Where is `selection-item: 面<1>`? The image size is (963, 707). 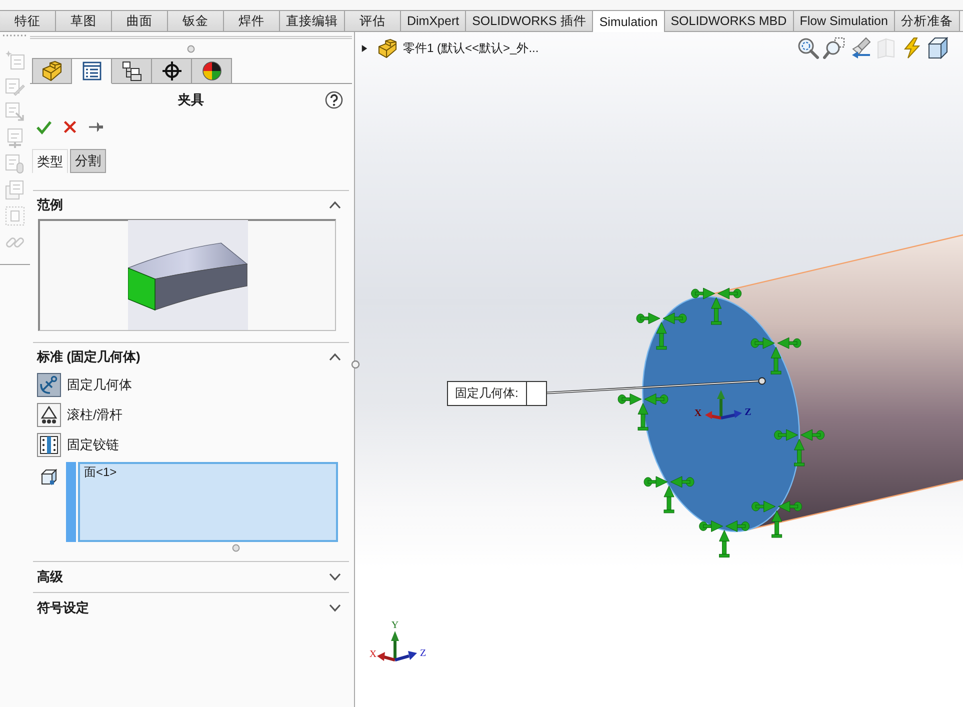 selection-item: 面<1> is located at coordinates (100, 472).